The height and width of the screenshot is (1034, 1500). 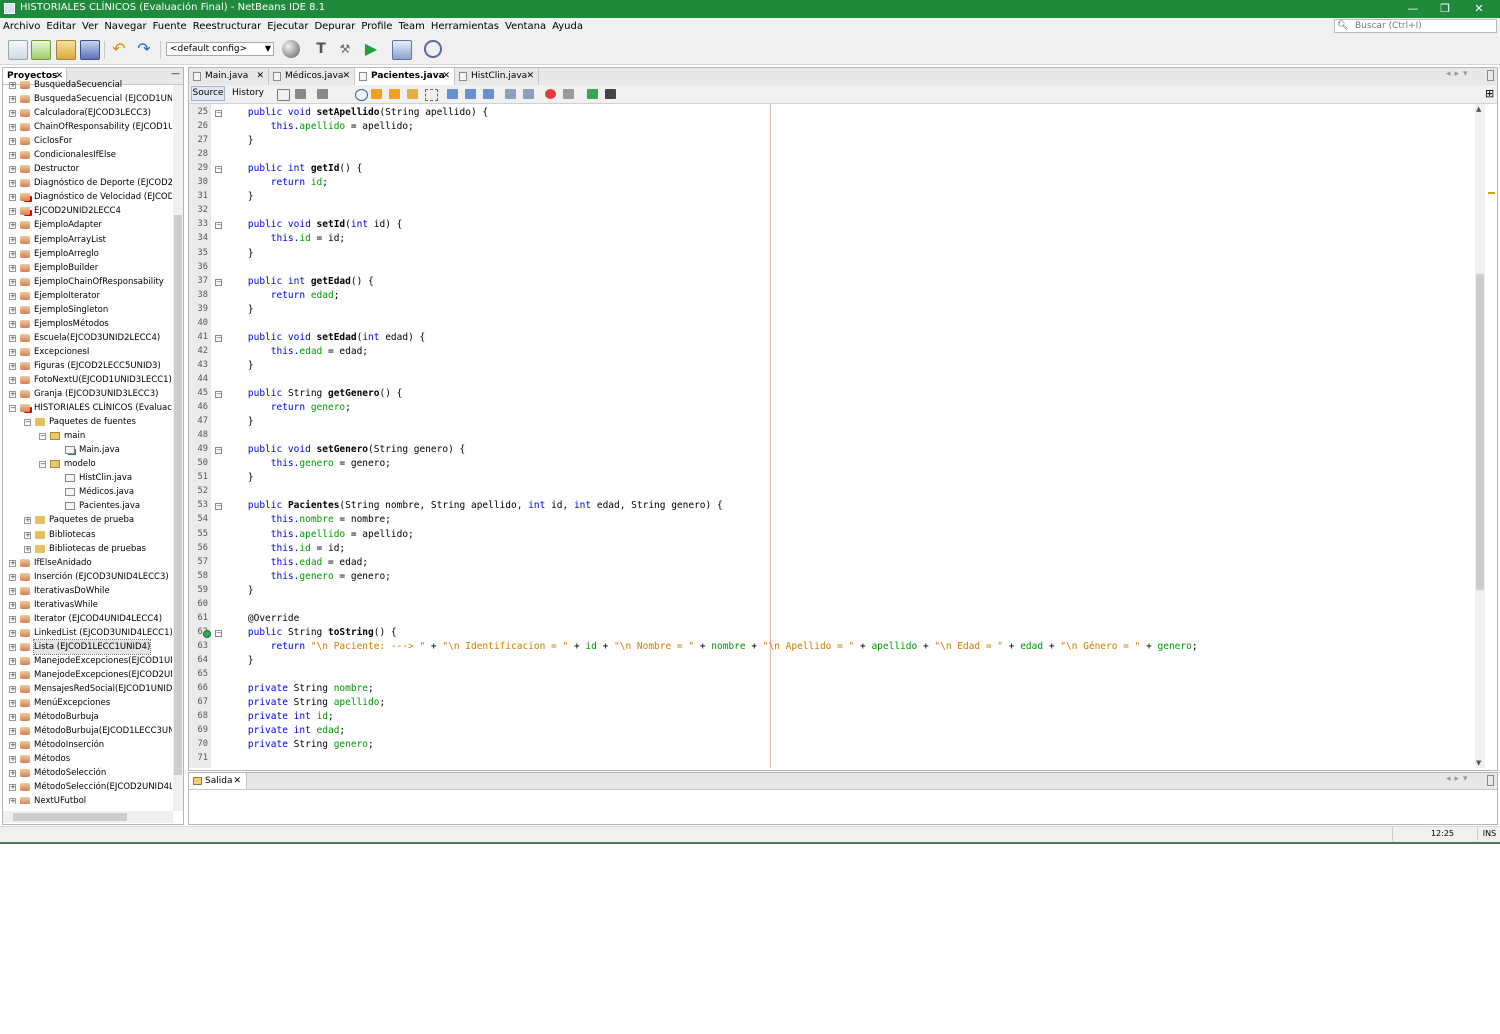 I want to click on tree-item: + BusquedaSecuencial (EJCOD1UNID4, so click(x=87, y=99).